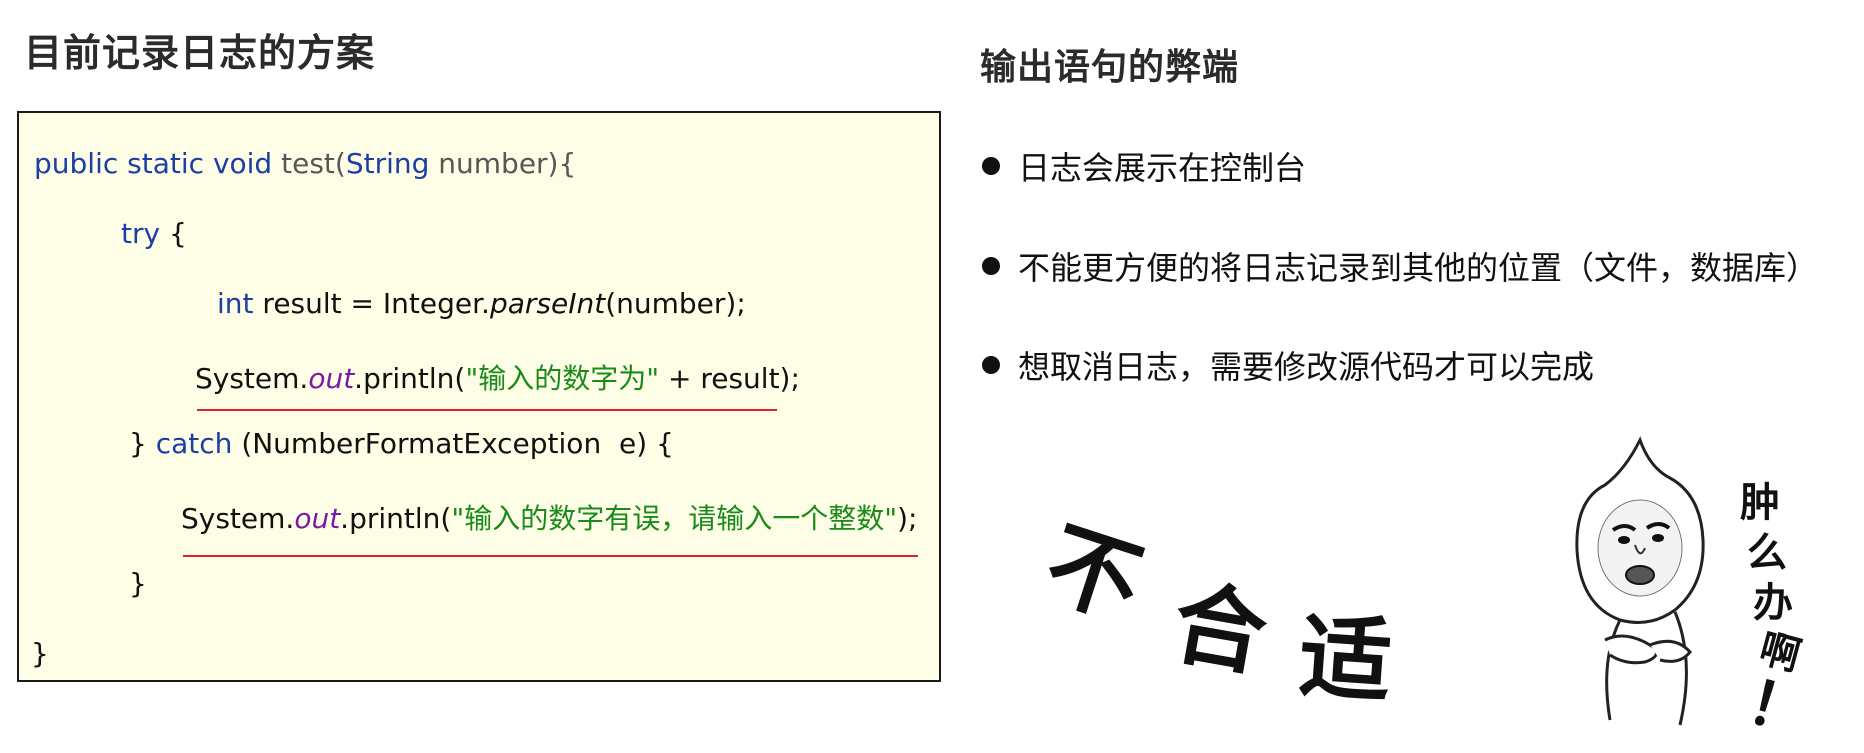  Describe the element at coordinates (177, 233) in the screenshot. I see `code-text: {` at that location.